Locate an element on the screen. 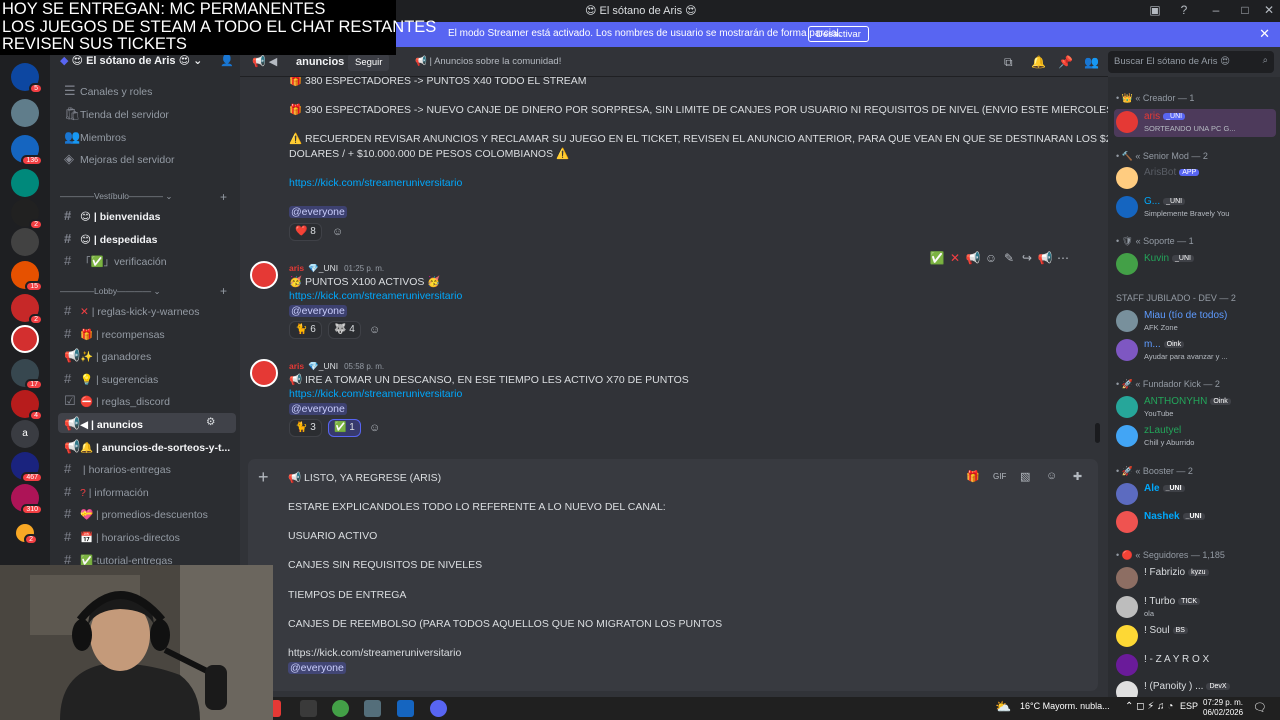 Image resolution: width=1280 pixels, height=720 pixels. app-icon is located at coordinates (372, 708).